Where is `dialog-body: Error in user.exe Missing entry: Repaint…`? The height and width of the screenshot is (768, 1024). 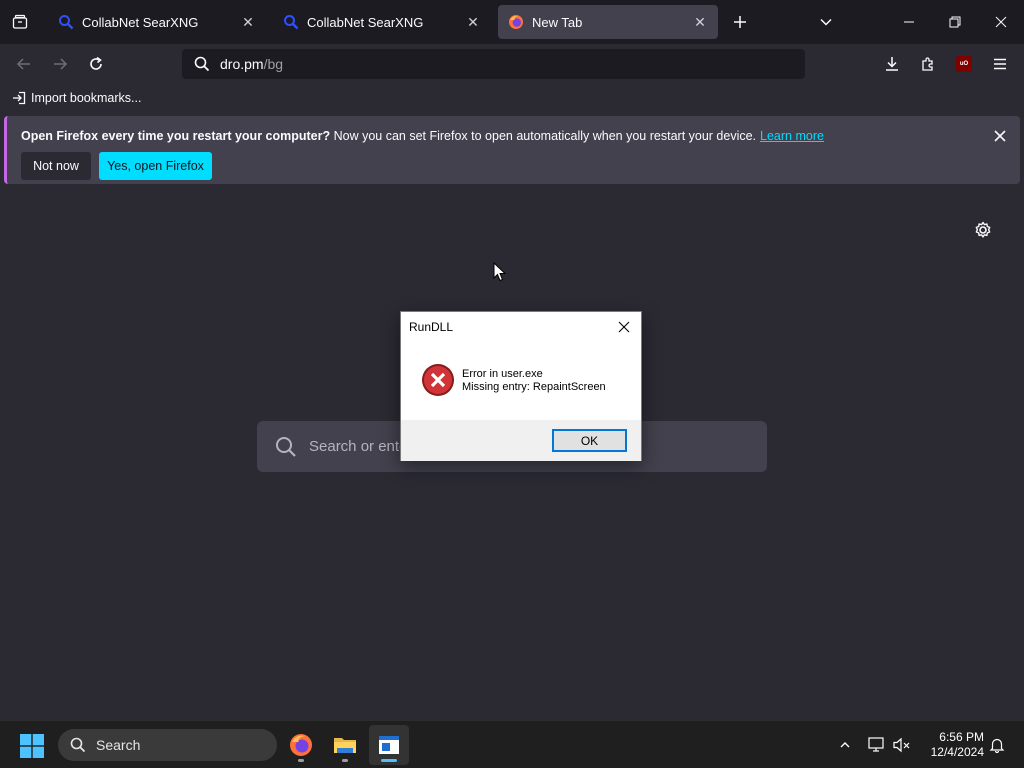
dialog-body: Error in user.exe Missing entry: Repaint… is located at coordinates (521, 381).